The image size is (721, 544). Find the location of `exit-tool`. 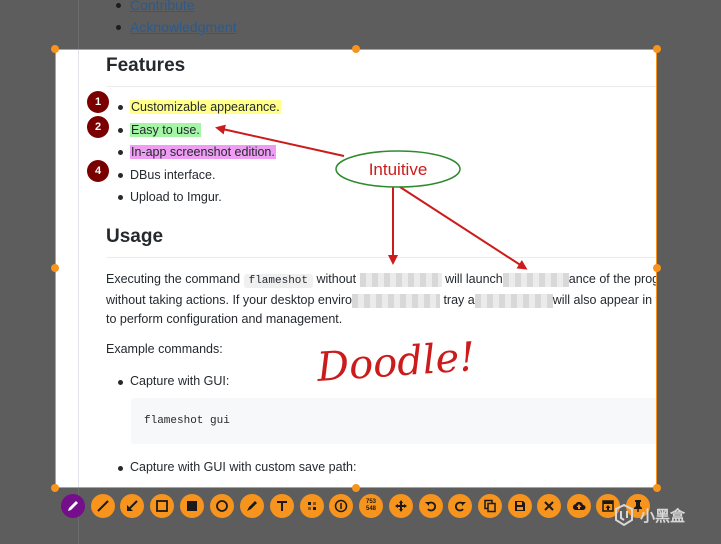

exit-tool is located at coordinates (549, 506).